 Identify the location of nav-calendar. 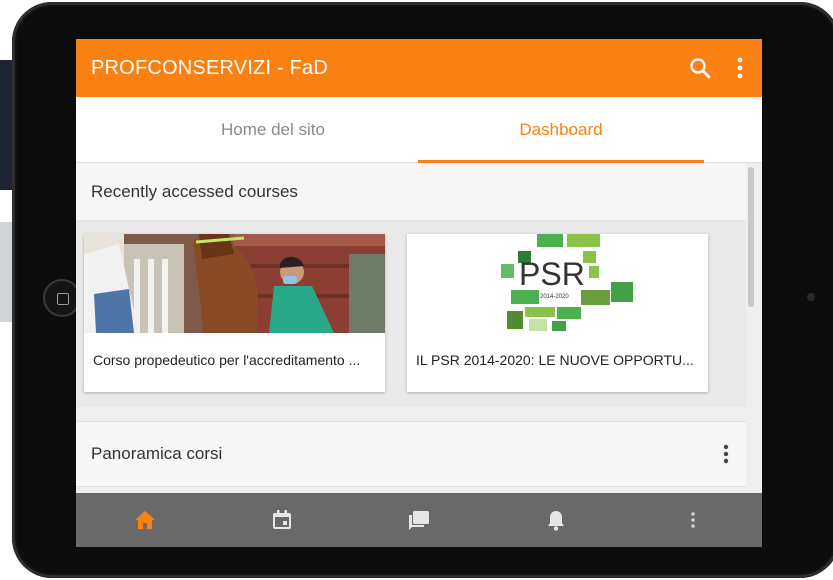
(281, 520).